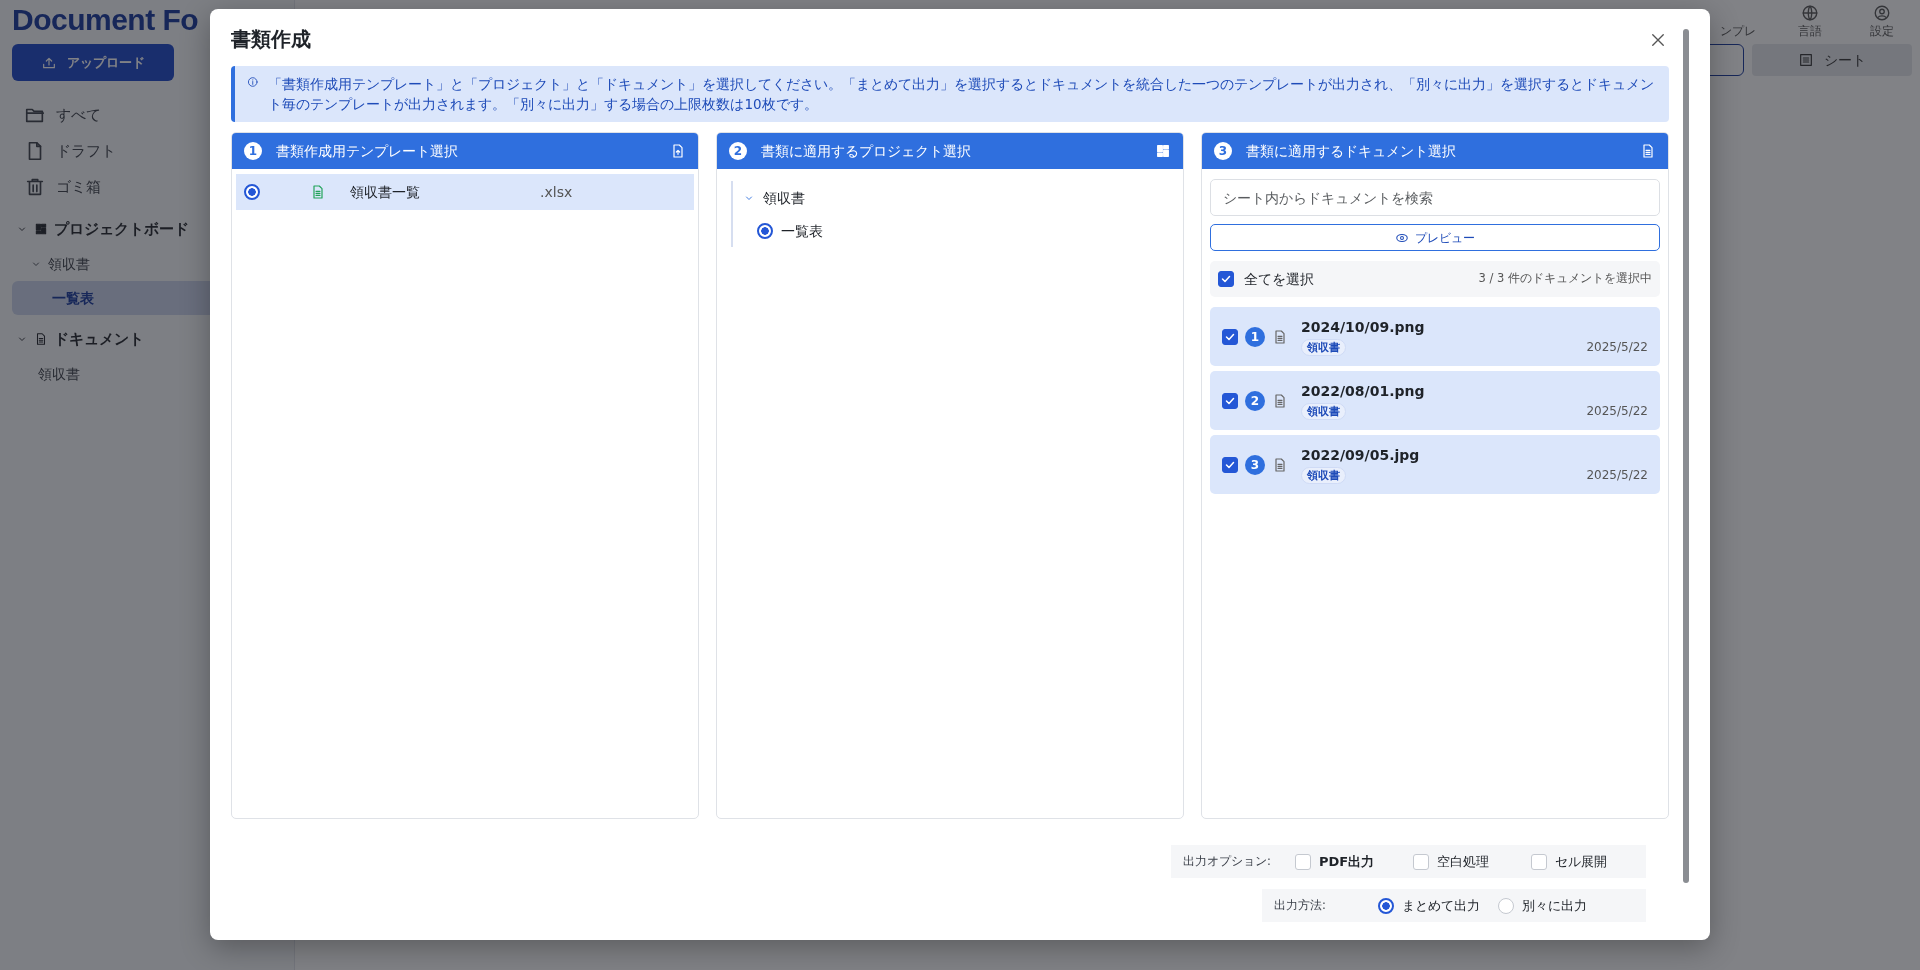 This screenshot has height=970, width=1920. I want to click on logo: Document Fo, so click(105, 20).